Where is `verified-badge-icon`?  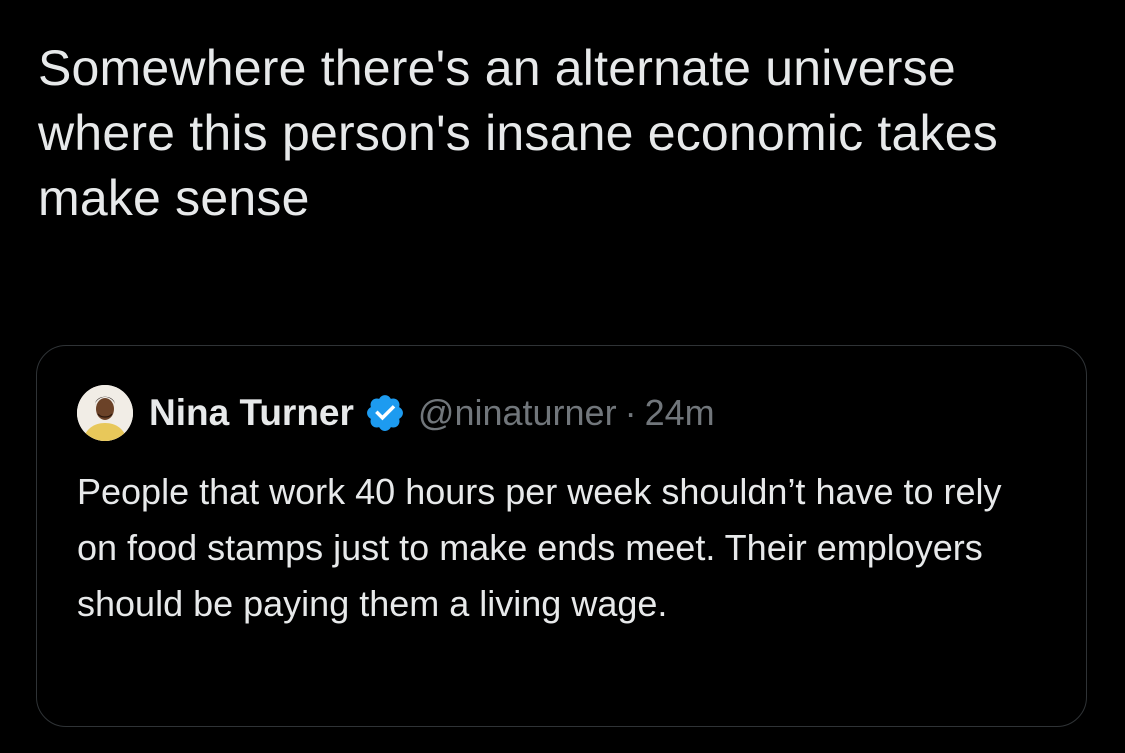 verified-badge-icon is located at coordinates (385, 413).